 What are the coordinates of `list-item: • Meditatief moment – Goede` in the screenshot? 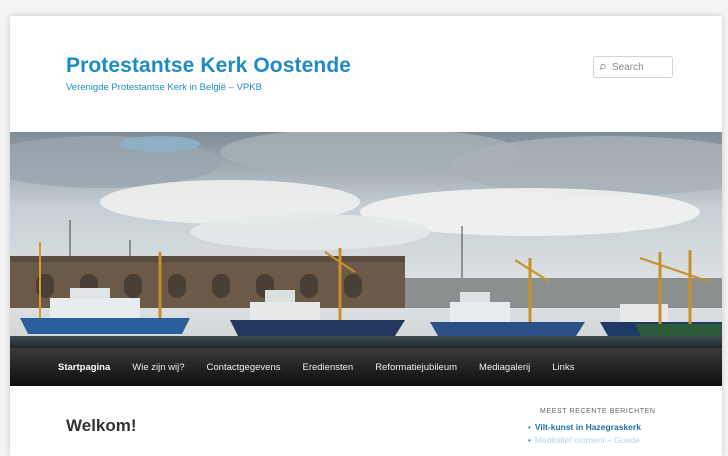 It's located at (584, 440).